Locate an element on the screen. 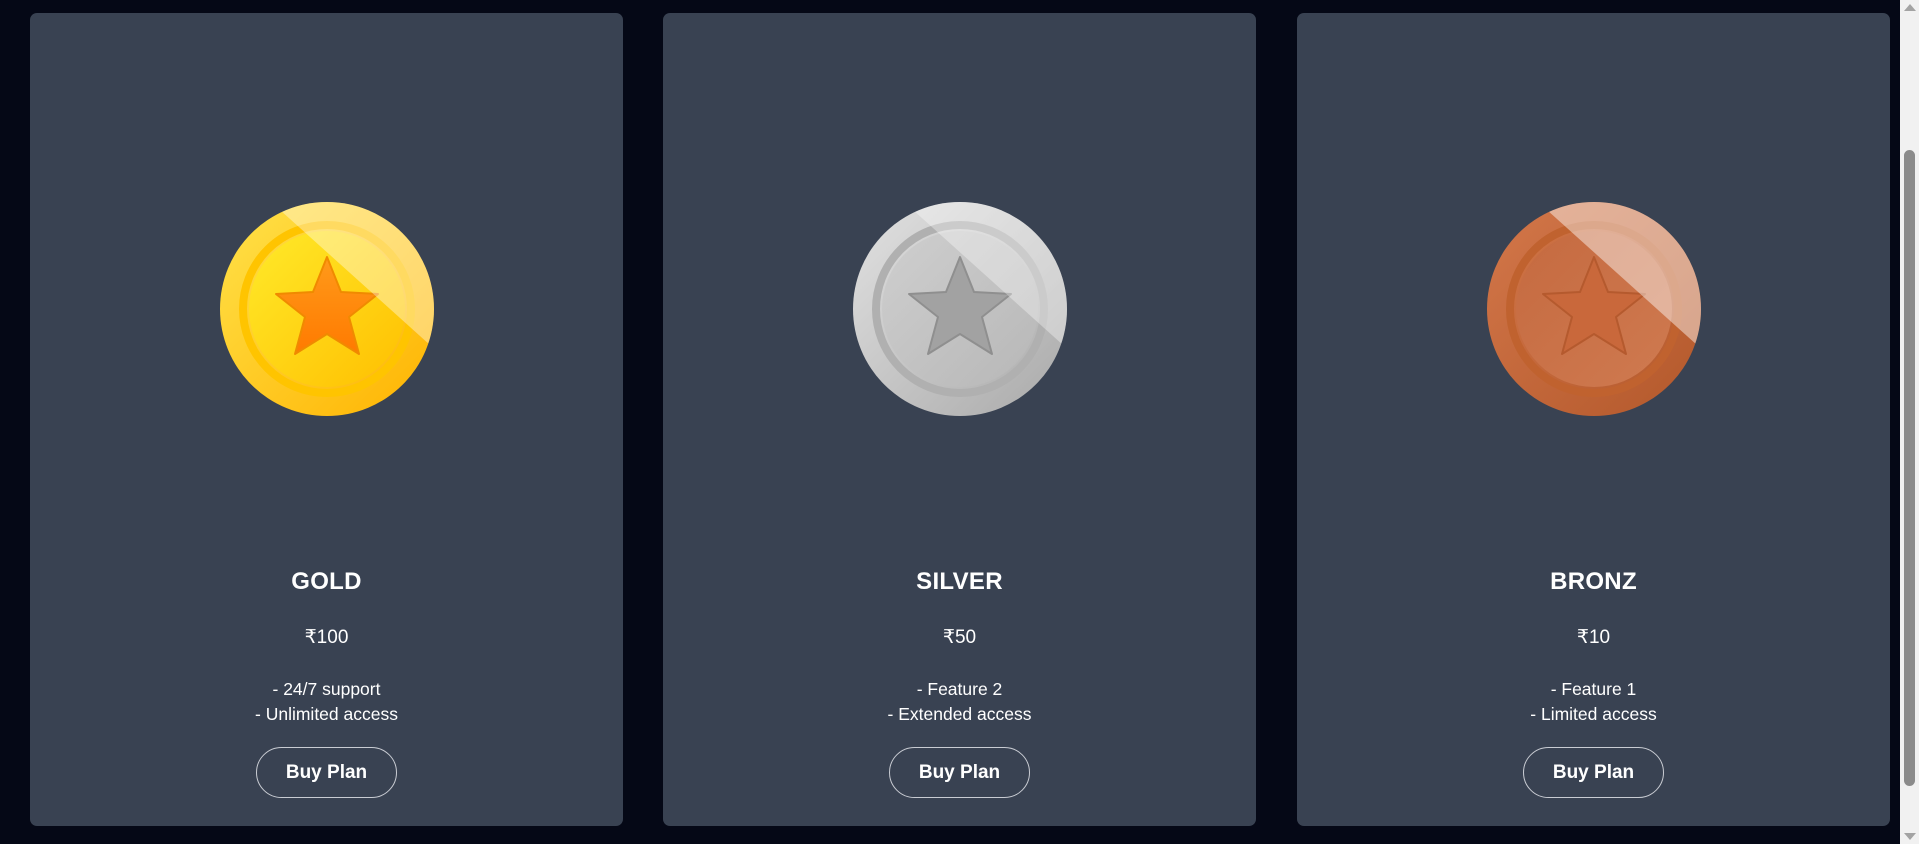  plan-features: - Feature 1 - Limited access is located at coordinates (1593, 702).